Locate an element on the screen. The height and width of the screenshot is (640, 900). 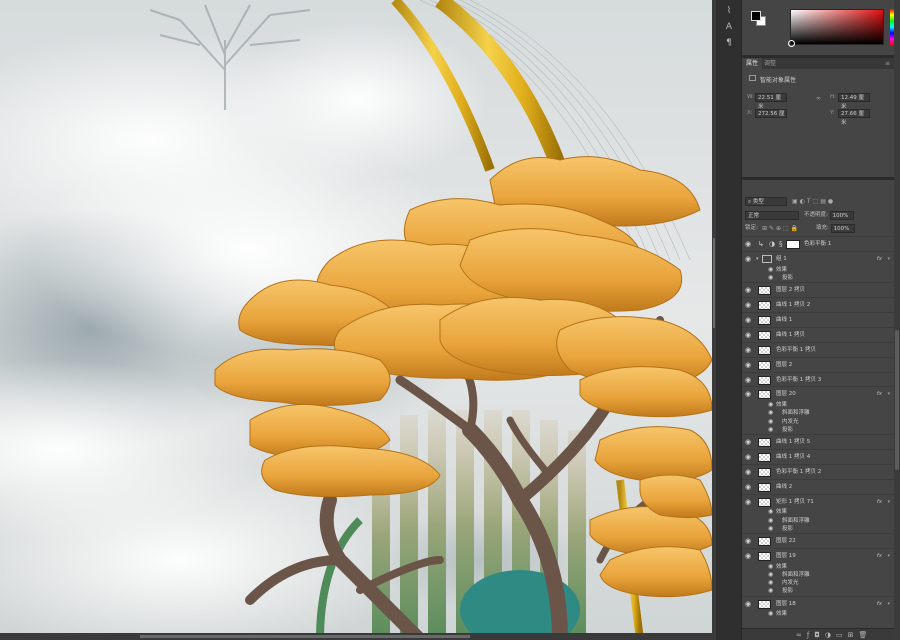
color-picker-field is located at coordinates (836, 28).